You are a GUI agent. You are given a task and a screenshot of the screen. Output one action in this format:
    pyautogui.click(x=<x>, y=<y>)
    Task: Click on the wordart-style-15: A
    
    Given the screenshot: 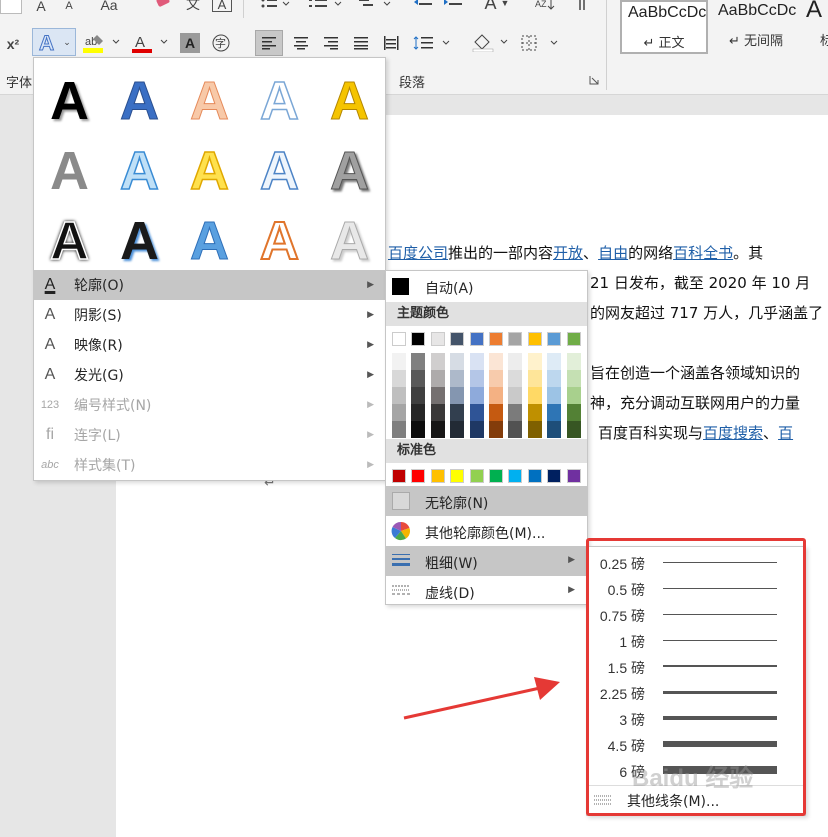 What is the action you would take?
    pyautogui.click(x=349, y=237)
    